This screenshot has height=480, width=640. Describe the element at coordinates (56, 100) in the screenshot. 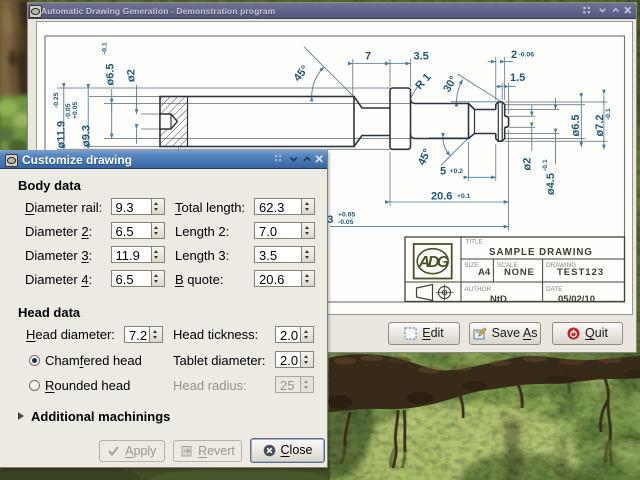

I see `svg-text: -0.25` at that location.